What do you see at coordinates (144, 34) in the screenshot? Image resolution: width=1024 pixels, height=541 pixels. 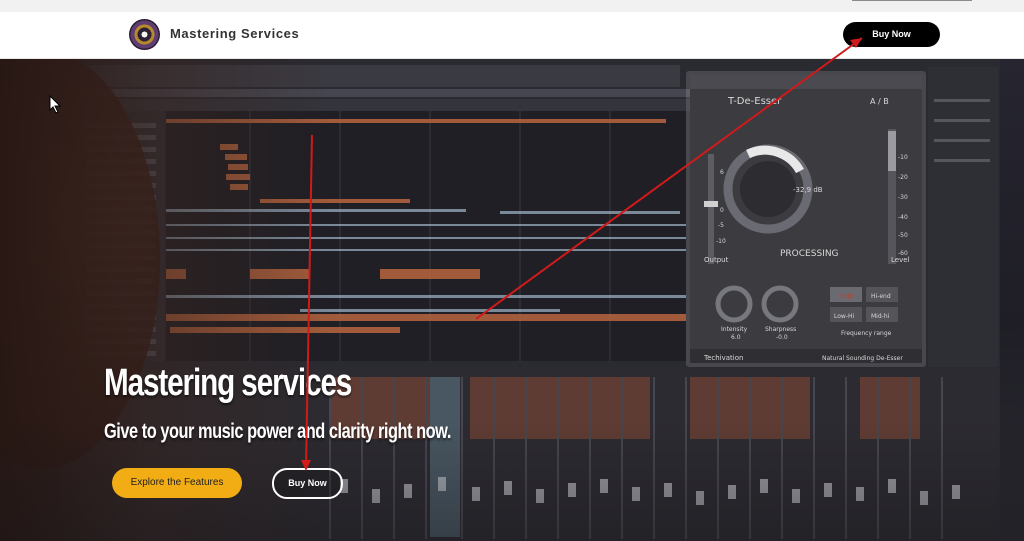 I see `vinyl-logo-icon` at bounding box center [144, 34].